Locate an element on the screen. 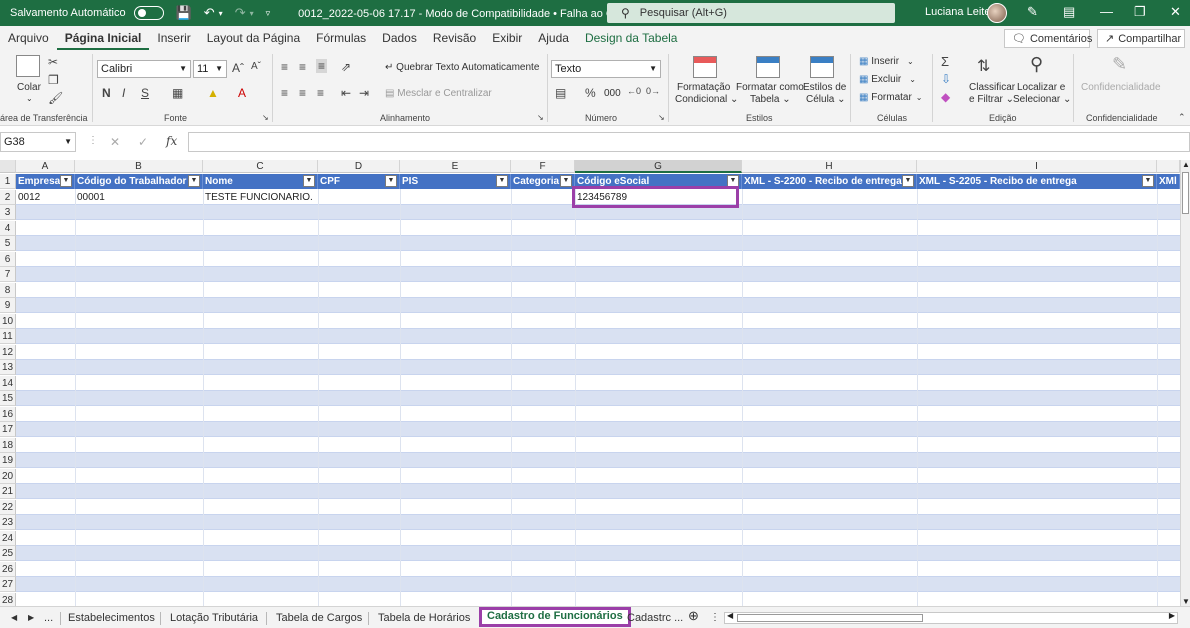 The width and height of the screenshot is (1190, 628). fill-icon: ⇩ is located at coordinates (946, 79).